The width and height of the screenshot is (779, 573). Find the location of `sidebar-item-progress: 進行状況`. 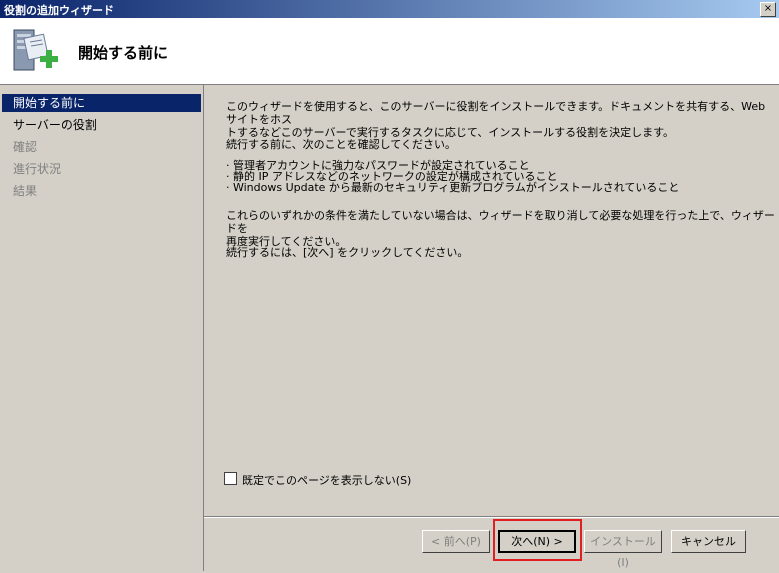

sidebar-item-progress: 進行状況 is located at coordinates (37, 169).